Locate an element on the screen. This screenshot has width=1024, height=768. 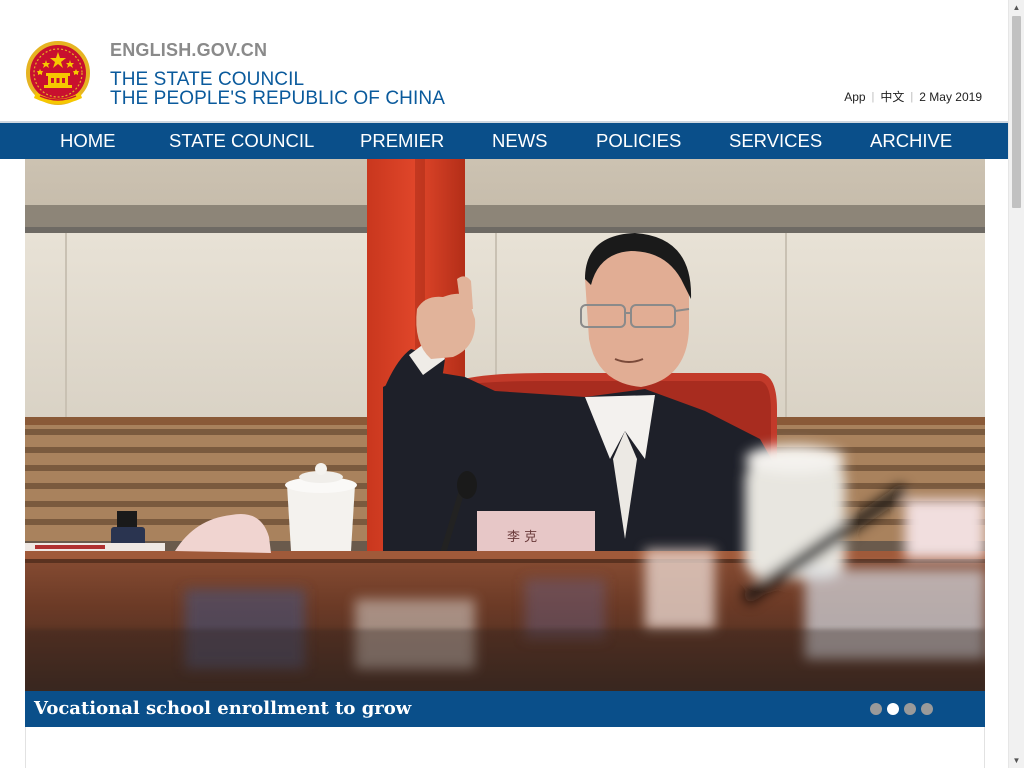
nav-item-premier: PREMIER is located at coordinates (402, 141).